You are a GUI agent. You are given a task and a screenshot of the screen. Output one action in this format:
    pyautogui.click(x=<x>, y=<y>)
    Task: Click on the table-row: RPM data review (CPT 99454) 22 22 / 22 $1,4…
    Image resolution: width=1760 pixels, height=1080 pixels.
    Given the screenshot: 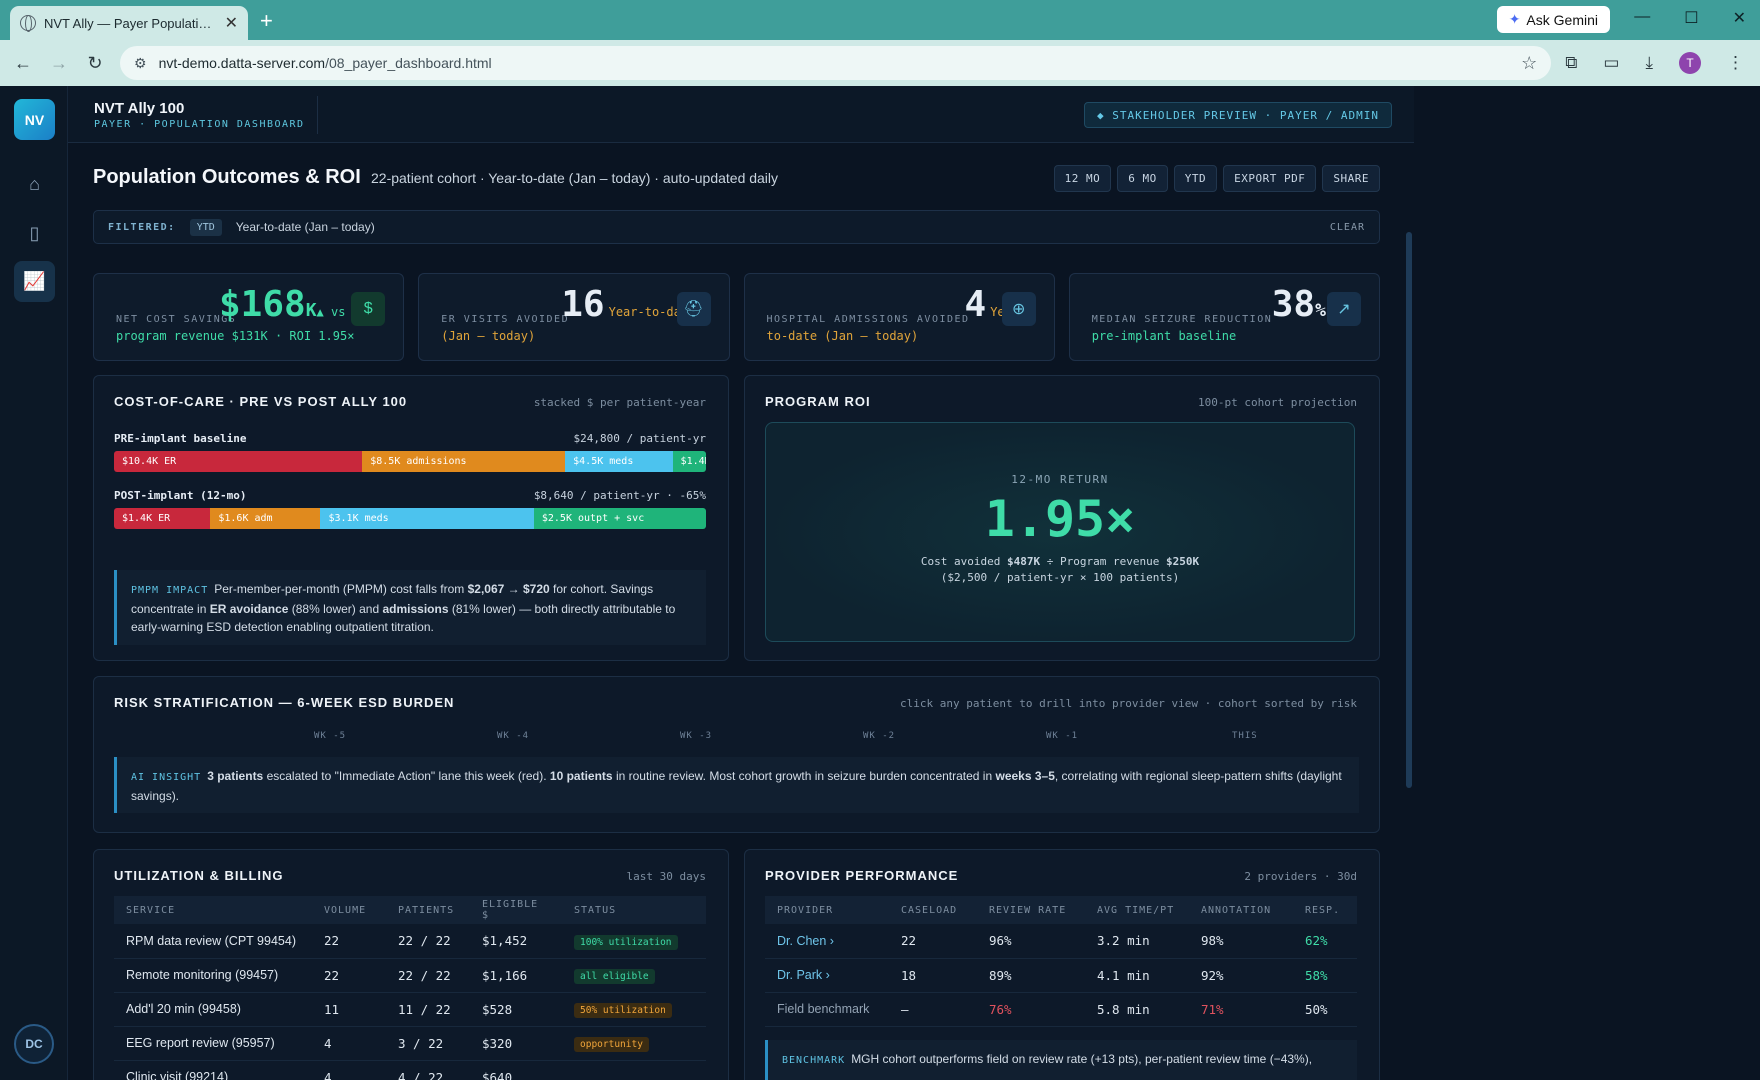 What is the action you would take?
    pyautogui.click(x=410, y=941)
    